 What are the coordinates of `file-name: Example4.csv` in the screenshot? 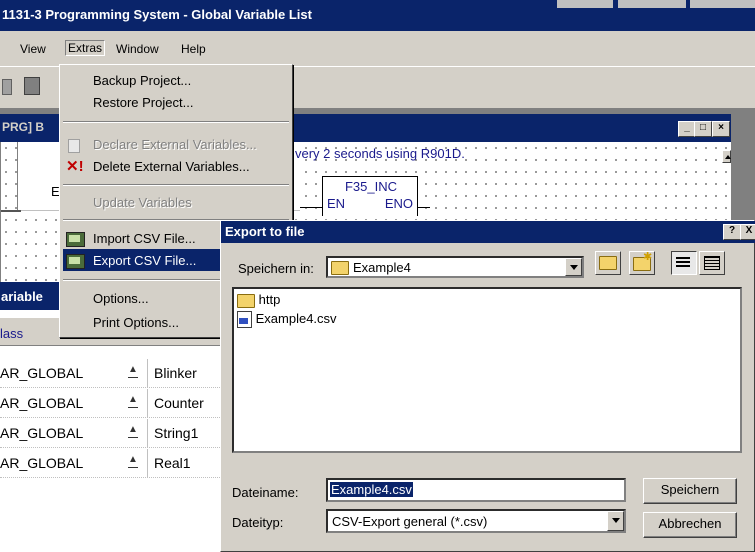 It's located at (296, 318).